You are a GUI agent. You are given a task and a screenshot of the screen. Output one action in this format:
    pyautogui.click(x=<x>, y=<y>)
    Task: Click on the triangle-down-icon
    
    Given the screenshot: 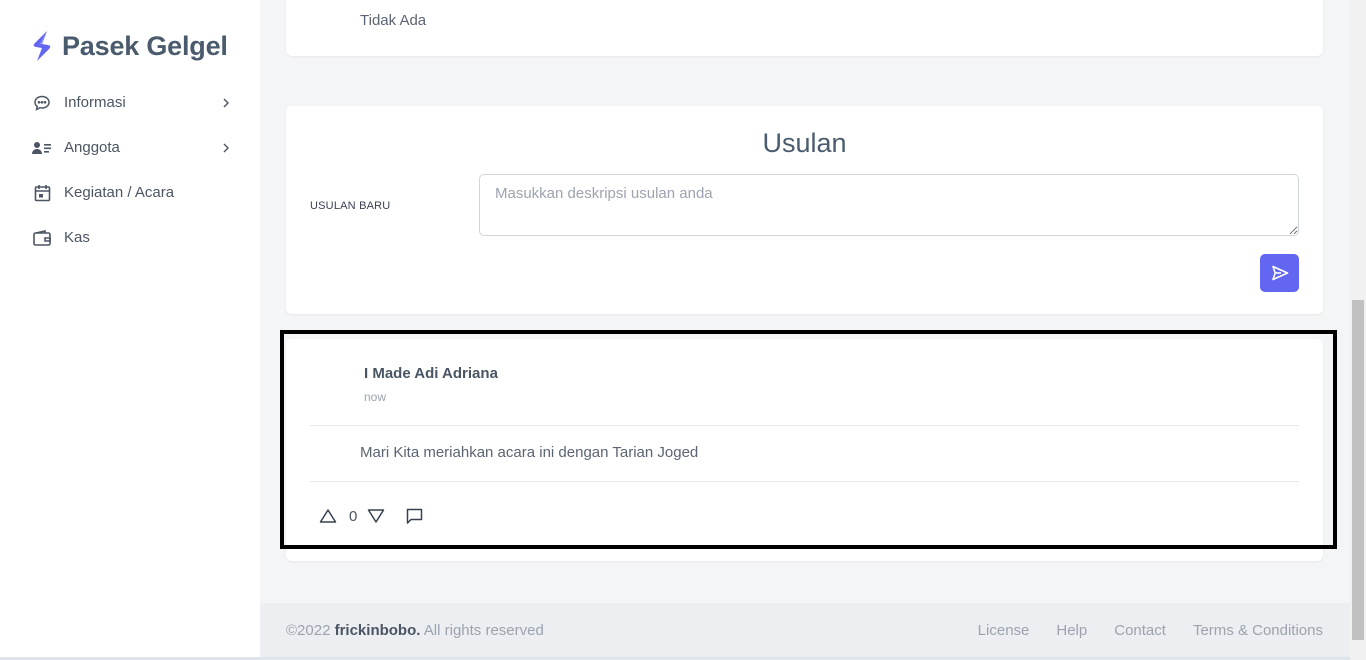 What is the action you would take?
    pyautogui.click(x=376, y=516)
    